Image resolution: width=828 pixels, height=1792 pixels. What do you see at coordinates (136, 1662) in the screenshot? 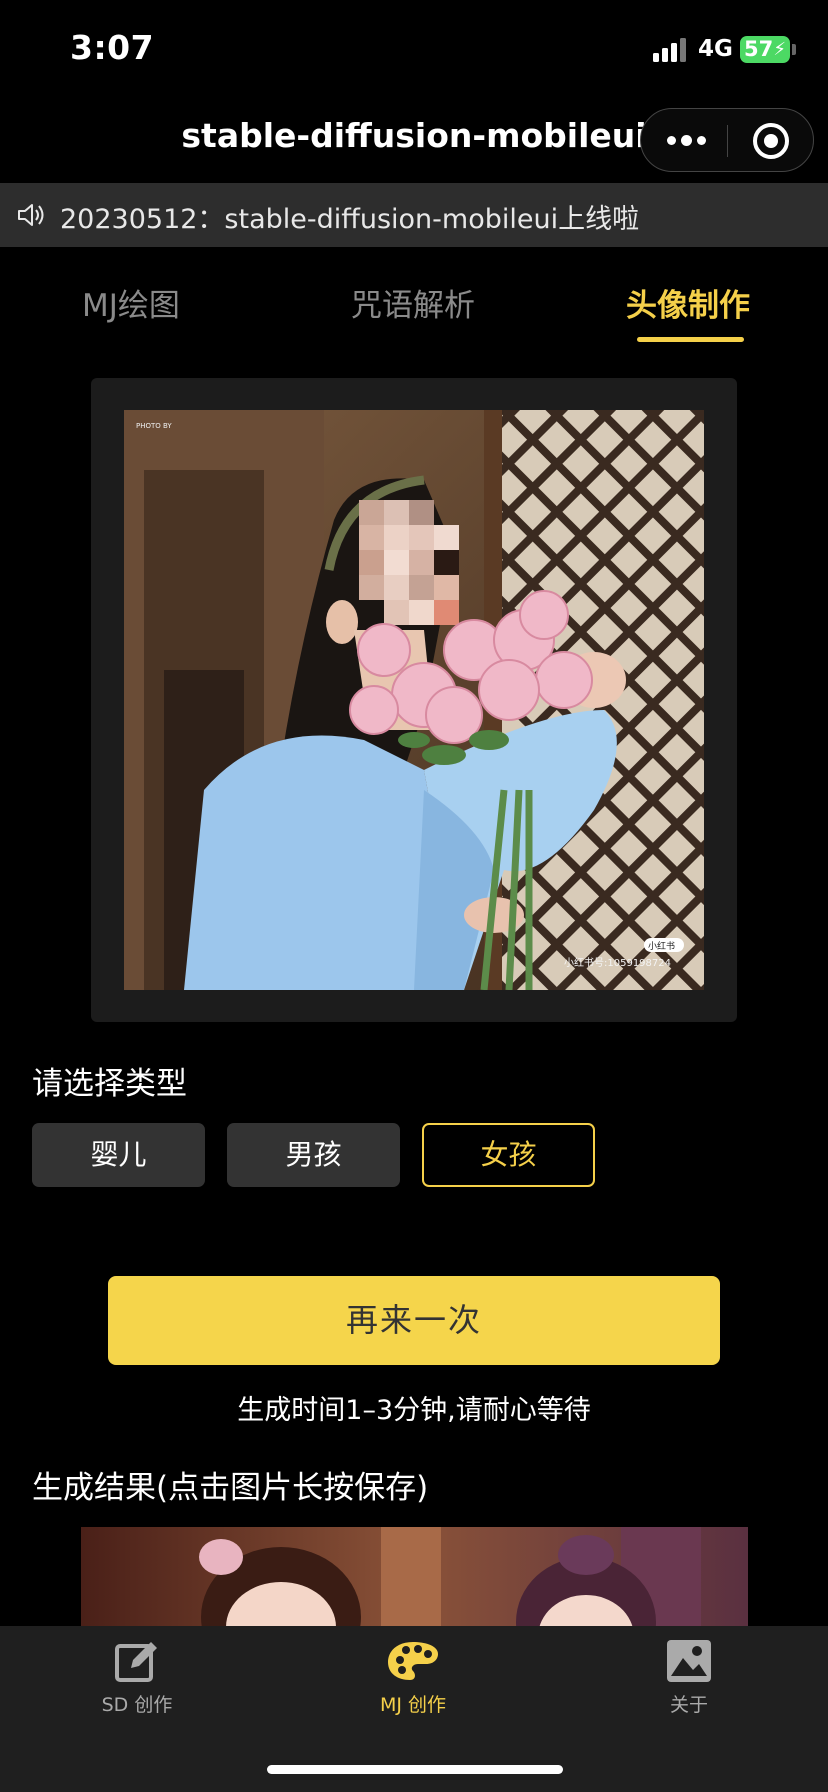
I see `edit-icon` at bounding box center [136, 1662].